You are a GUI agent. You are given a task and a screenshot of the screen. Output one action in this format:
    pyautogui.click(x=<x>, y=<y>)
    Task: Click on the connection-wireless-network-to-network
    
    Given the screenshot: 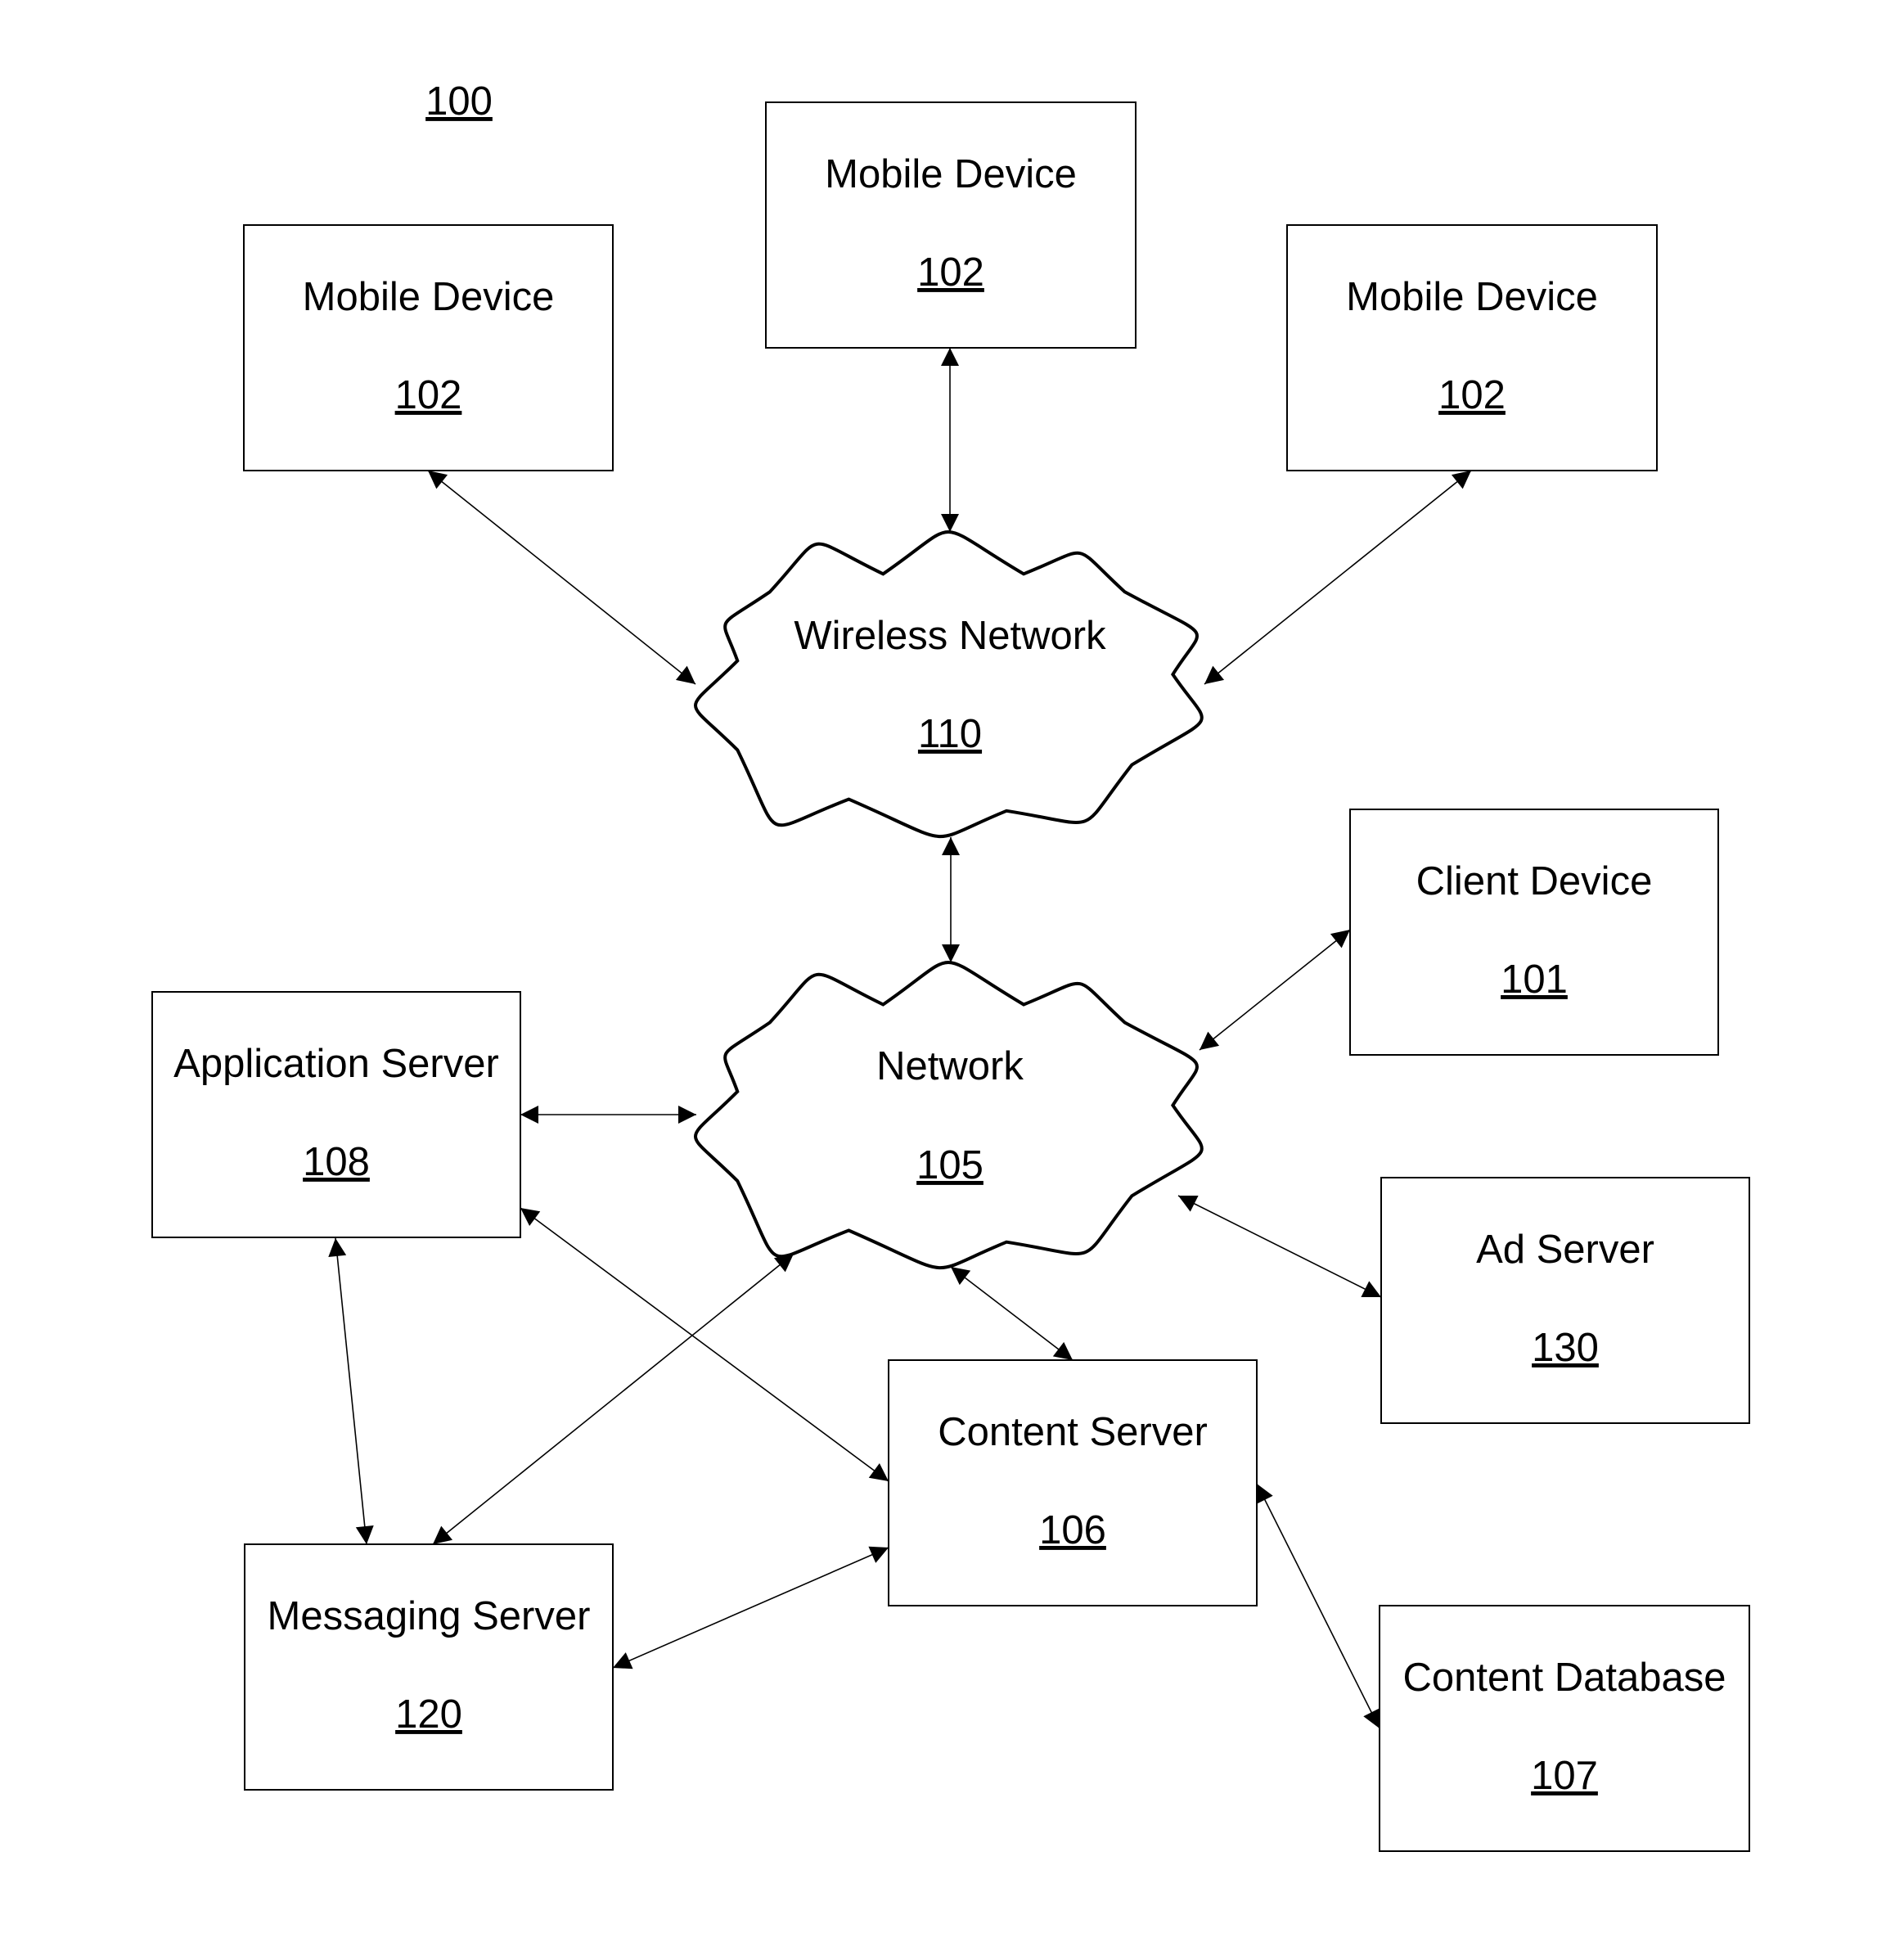 What is the action you would take?
    pyautogui.click(x=951, y=899)
    